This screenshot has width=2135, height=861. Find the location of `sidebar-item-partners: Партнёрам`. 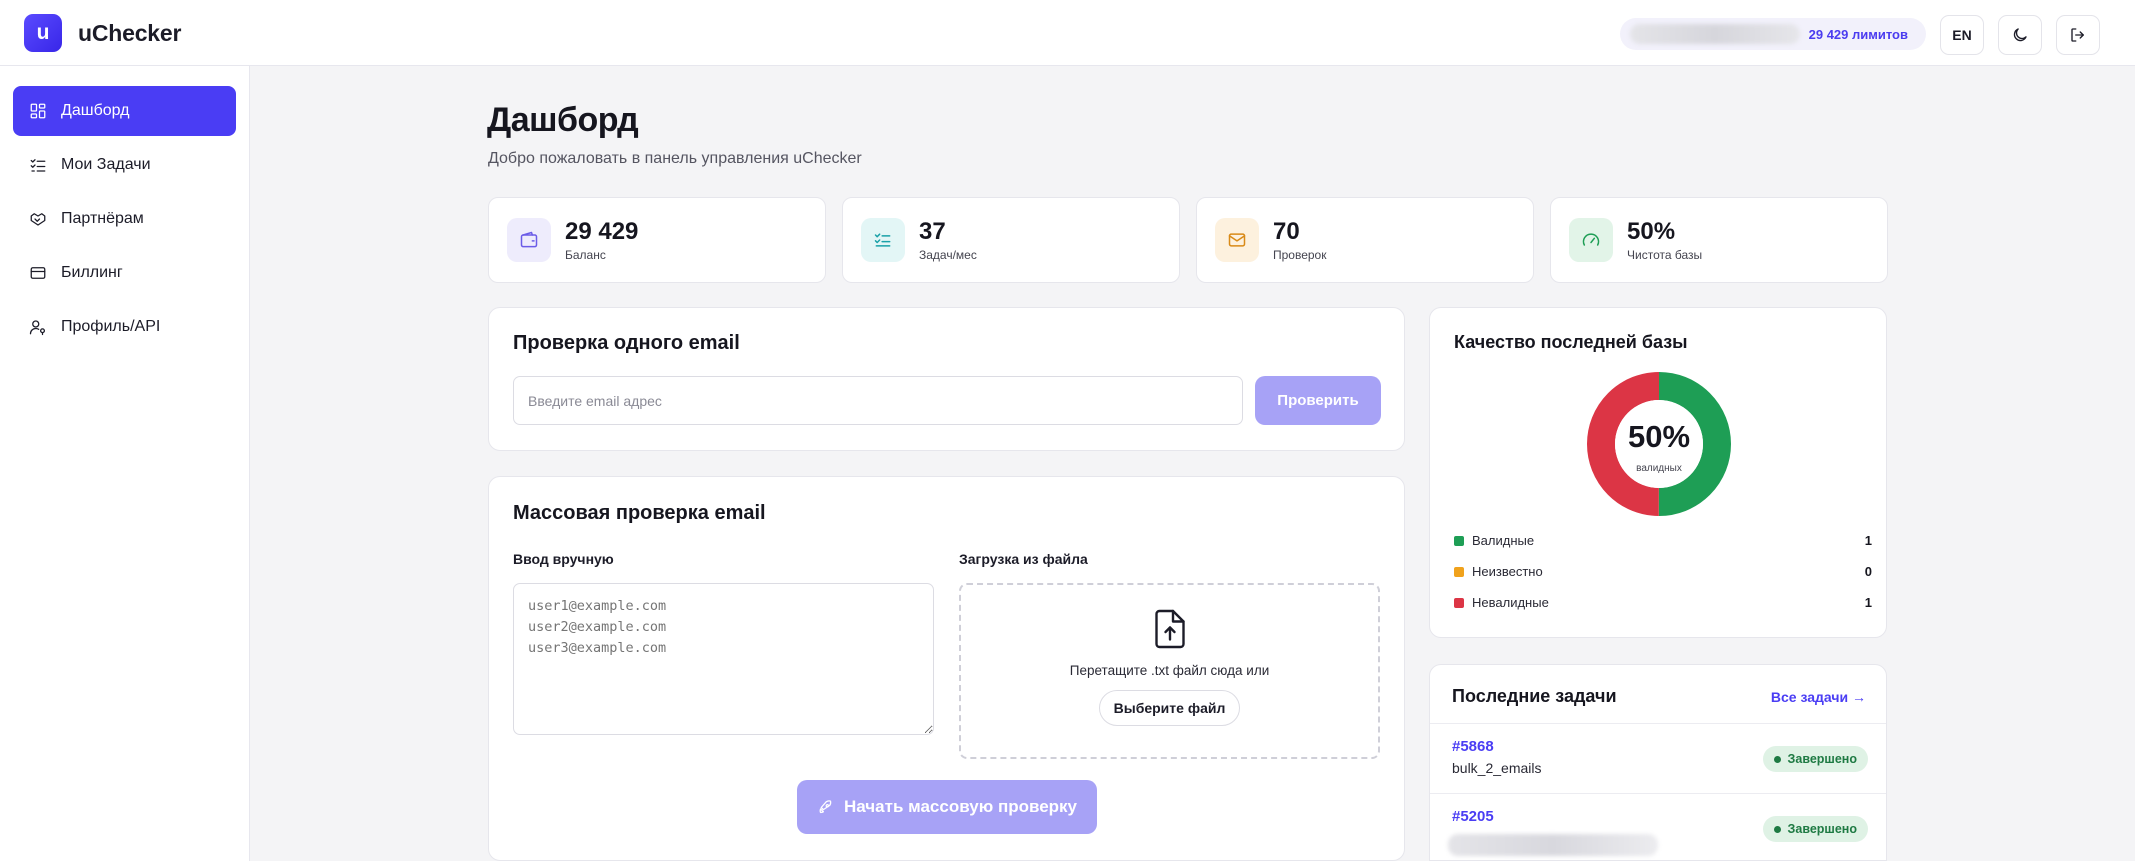

sidebar-item-partners: Партнёрам is located at coordinates (124, 219).